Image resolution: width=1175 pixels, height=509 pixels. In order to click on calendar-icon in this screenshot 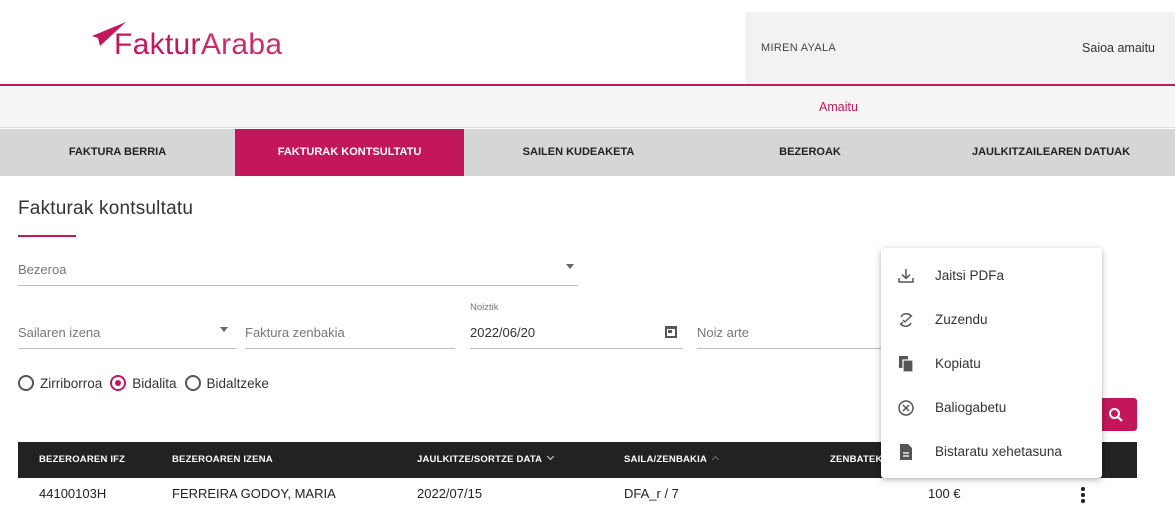, I will do `click(671, 332)`.